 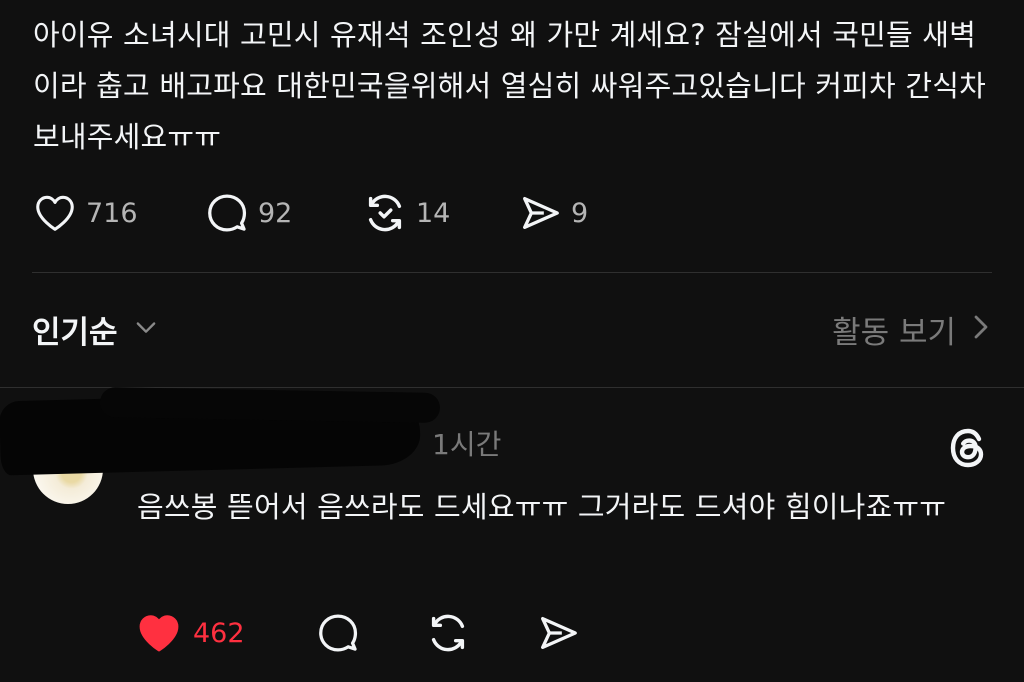 What do you see at coordinates (981, 329) in the screenshot?
I see `chevron-right-icon` at bounding box center [981, 329].